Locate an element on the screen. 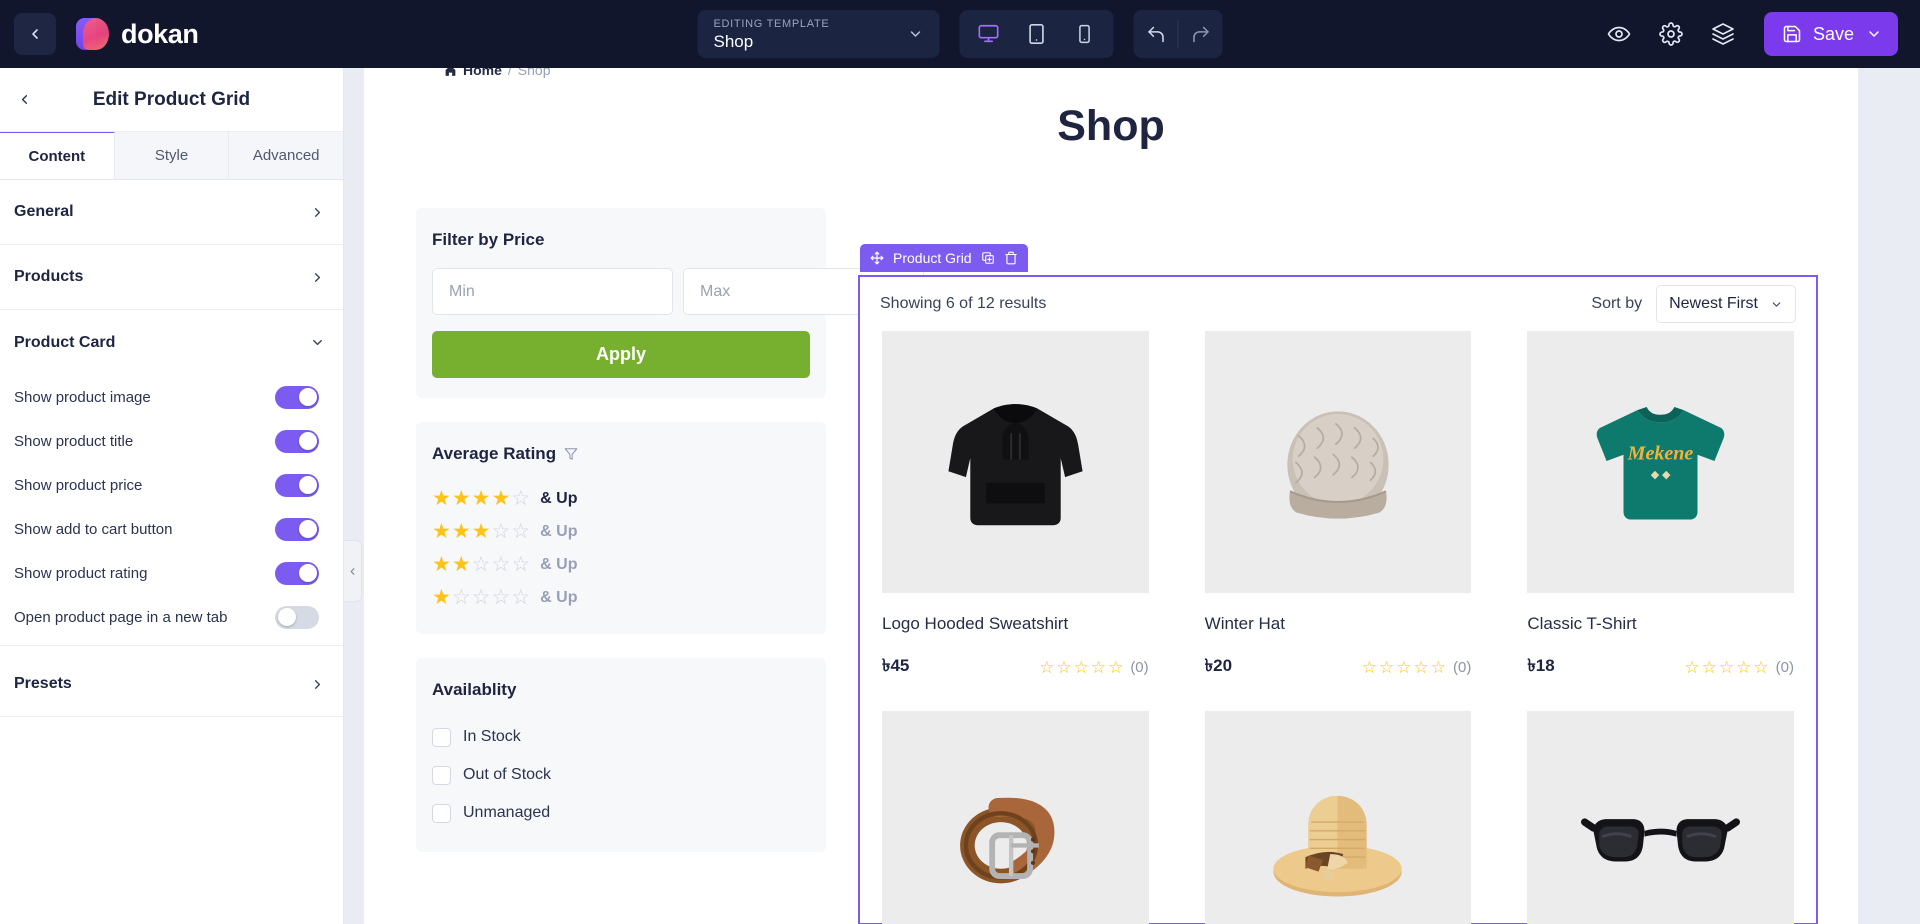 This screenshot has height=924, width=1920. star-rating: ★ ★ ★ ★ ☆ is located at coordinates (481, 498).